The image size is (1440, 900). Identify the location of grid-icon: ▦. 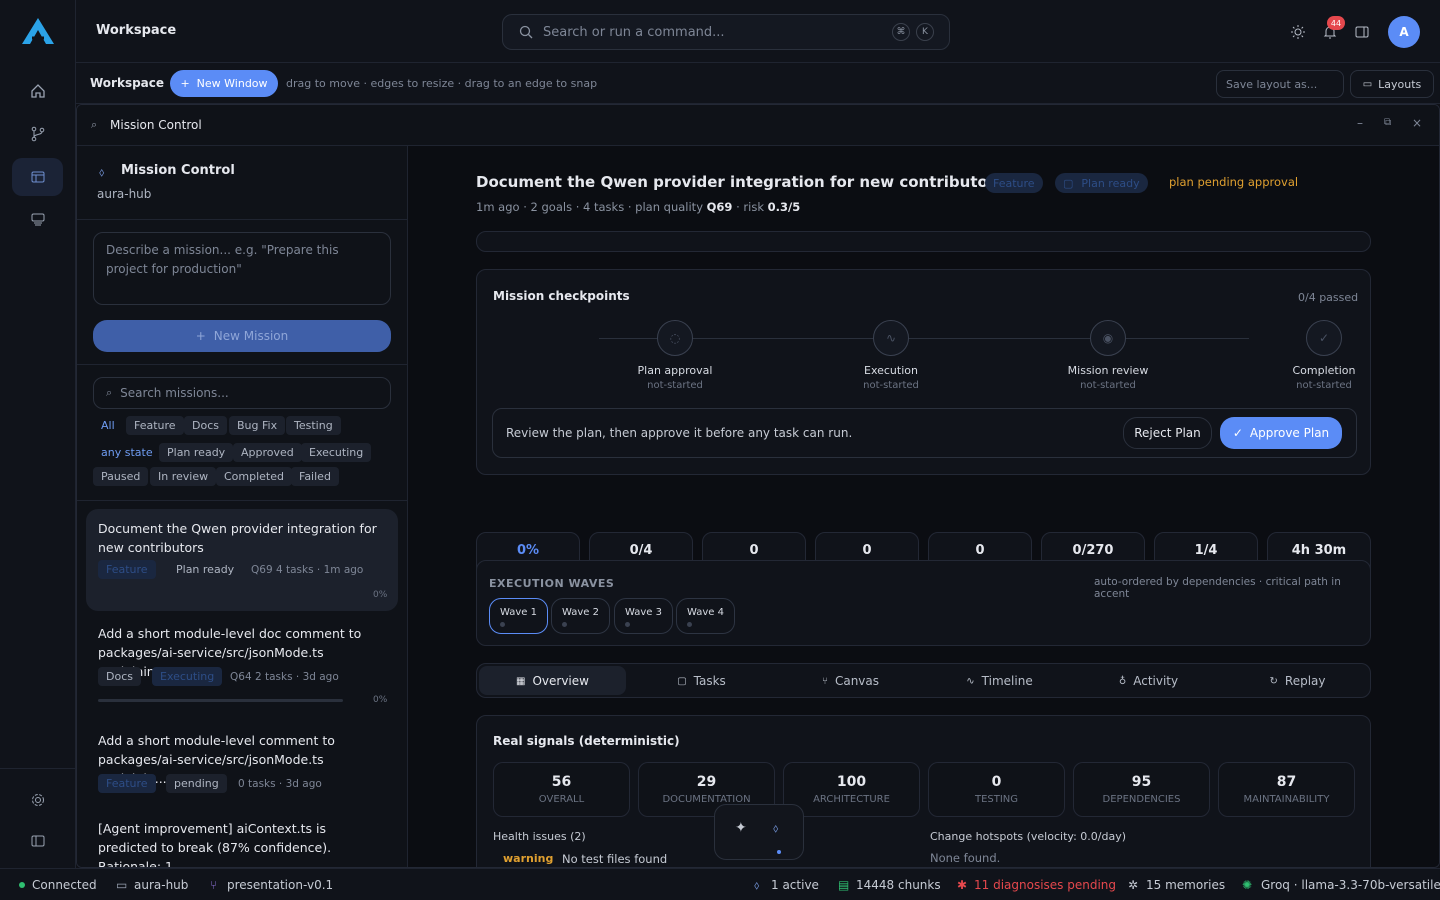
(521, 681).